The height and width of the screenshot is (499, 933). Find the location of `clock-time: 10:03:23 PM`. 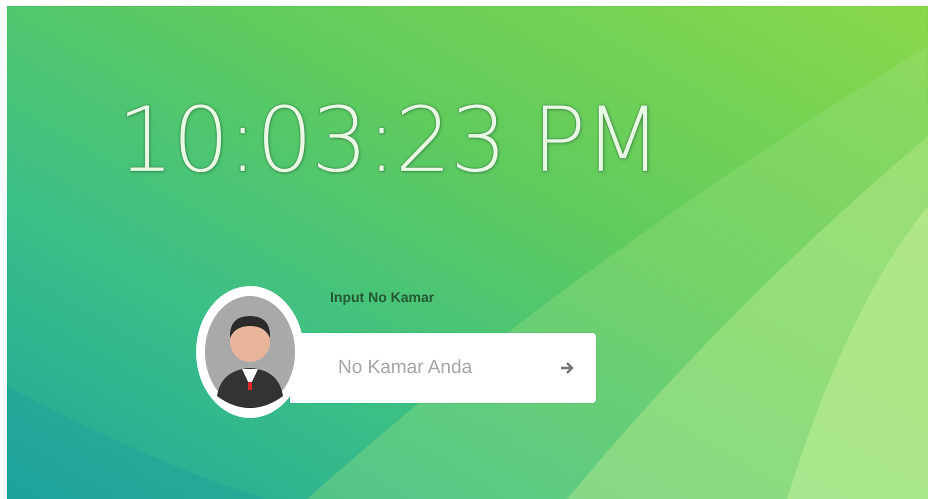

clock-time: 10:03:23 PM is located at coordinates (388, 141).